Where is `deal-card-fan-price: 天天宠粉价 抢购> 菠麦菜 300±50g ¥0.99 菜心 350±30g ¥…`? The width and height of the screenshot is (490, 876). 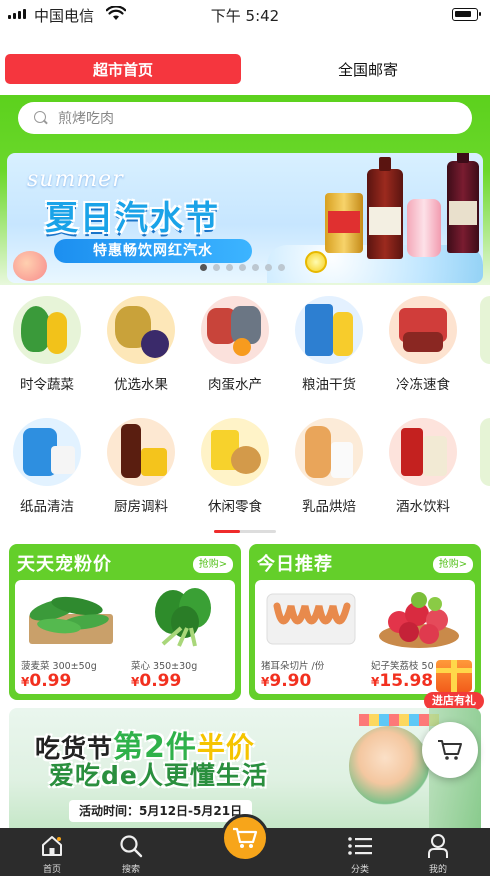 deal-card-fan-price: 天天宠粉价 抢购> 菠麦菜 300±50g ¥0.99 菜心 350±30g ¥… is located at coordinates (125, 622).